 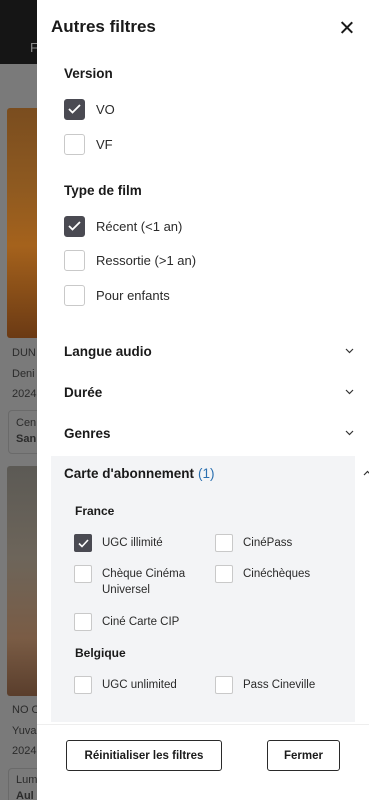 I want to click on checkbox-label: VF, so click(x=104, y=144).